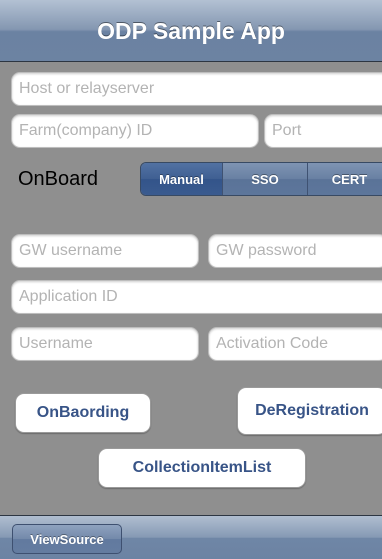 This screenshot has width=382, height=559. I want to click on gw-username-input, so click(105, 251).